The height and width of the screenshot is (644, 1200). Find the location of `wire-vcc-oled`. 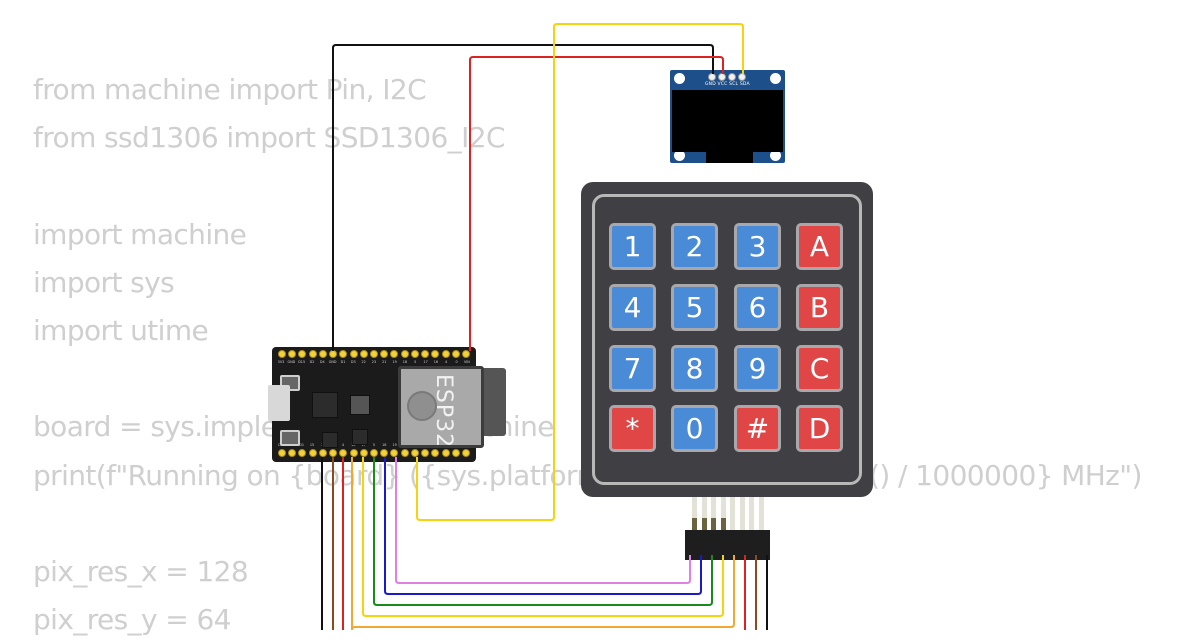

wire-vcc-oled is located at coordinates (596, 203).